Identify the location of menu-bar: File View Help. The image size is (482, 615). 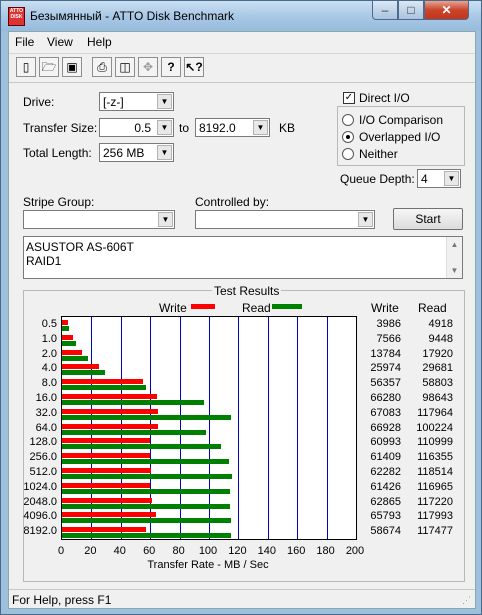
(242, 42).